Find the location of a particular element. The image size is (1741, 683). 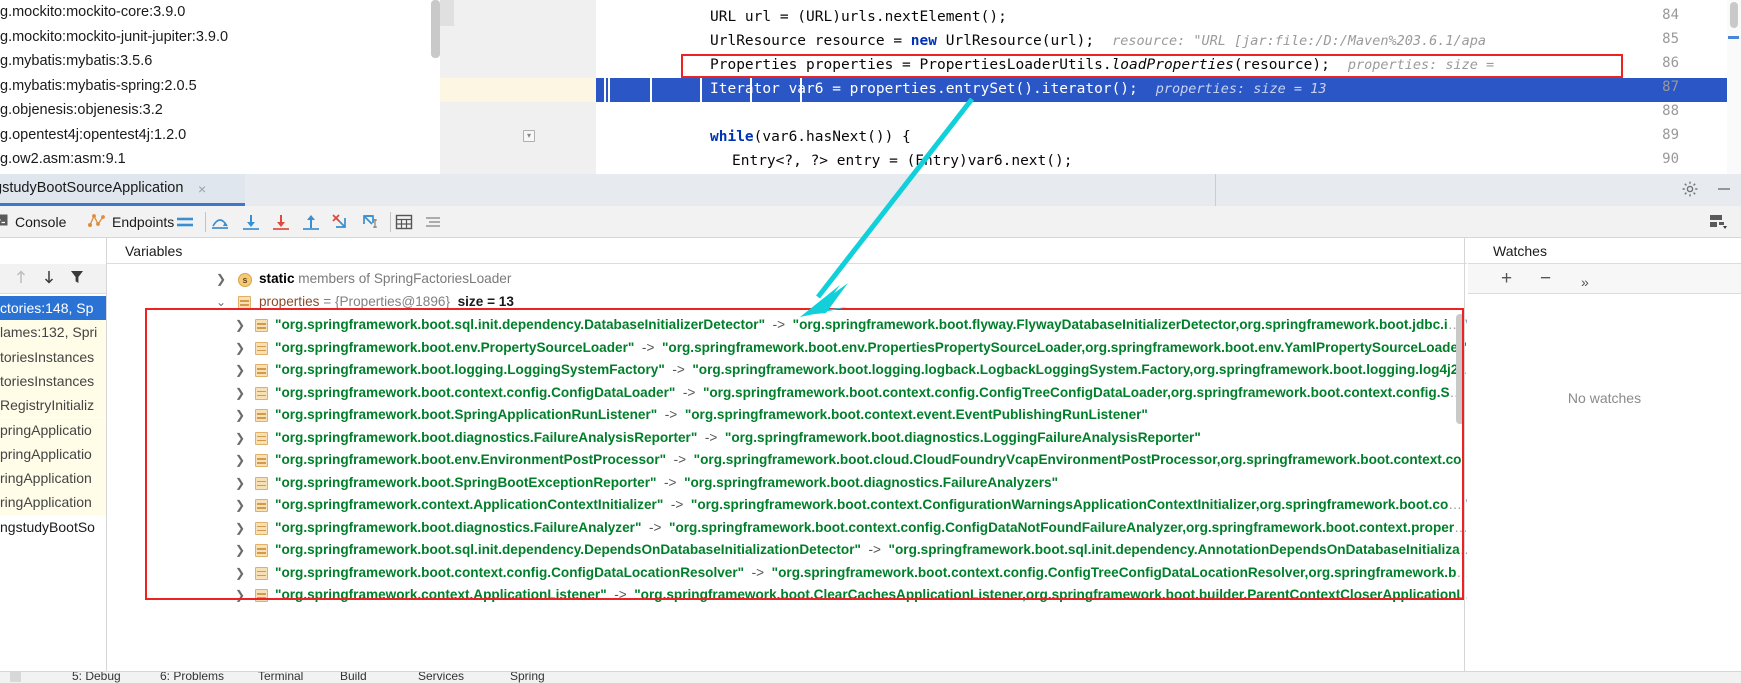

restore-layout-button is located at coordinates (1719, 222).